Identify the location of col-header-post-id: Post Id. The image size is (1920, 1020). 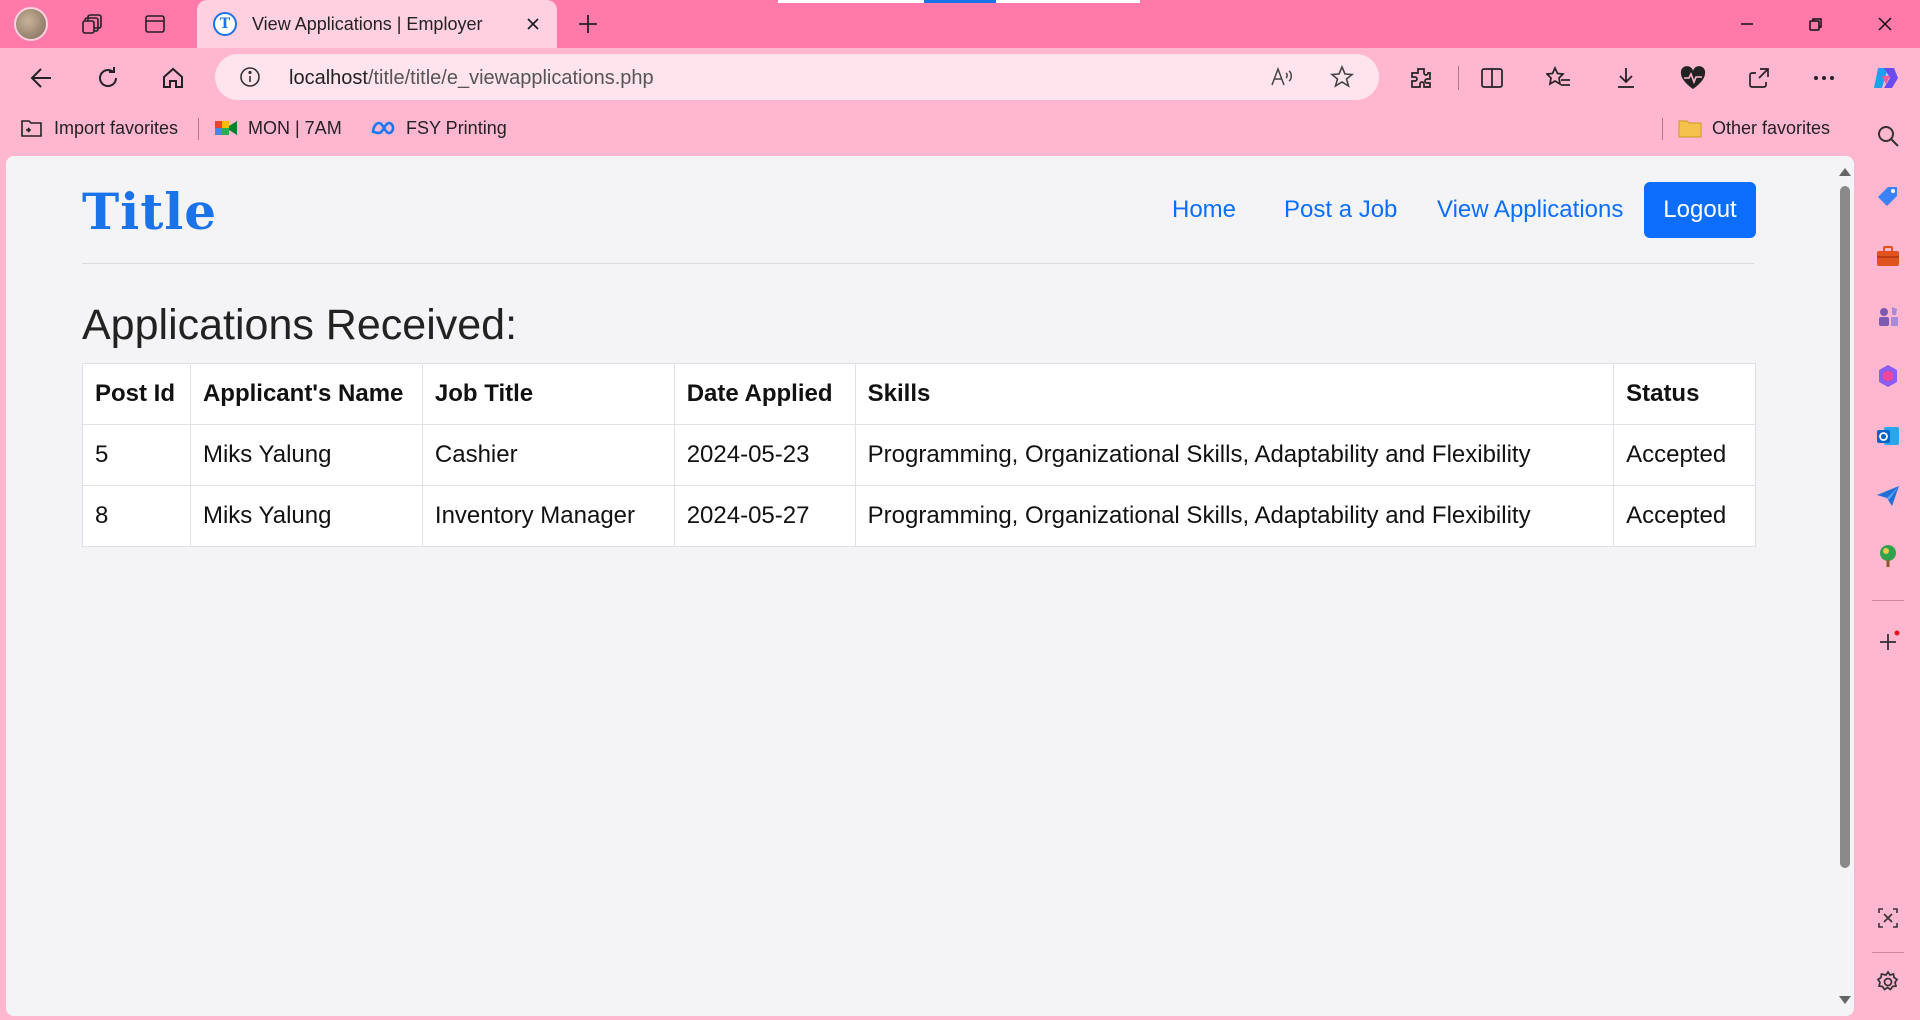
(136, 394).